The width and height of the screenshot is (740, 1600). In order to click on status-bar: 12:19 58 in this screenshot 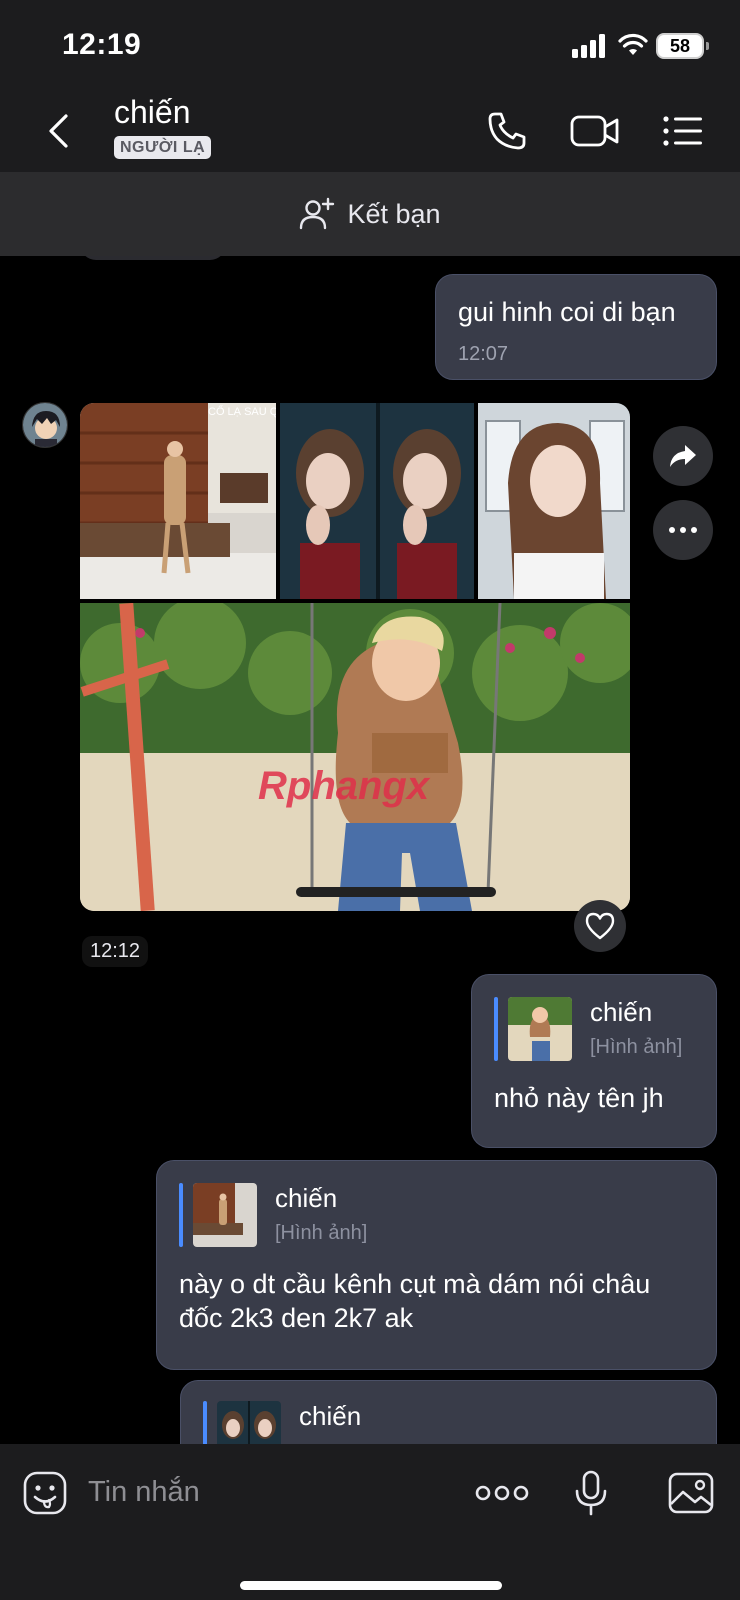, I will do `click(370, 45)`.